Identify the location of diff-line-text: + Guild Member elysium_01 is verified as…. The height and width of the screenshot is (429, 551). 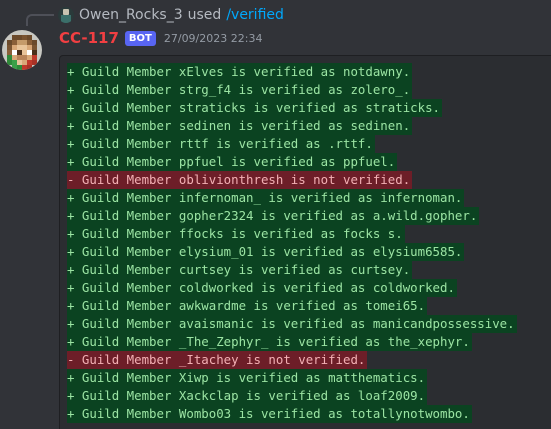
(266, 252).